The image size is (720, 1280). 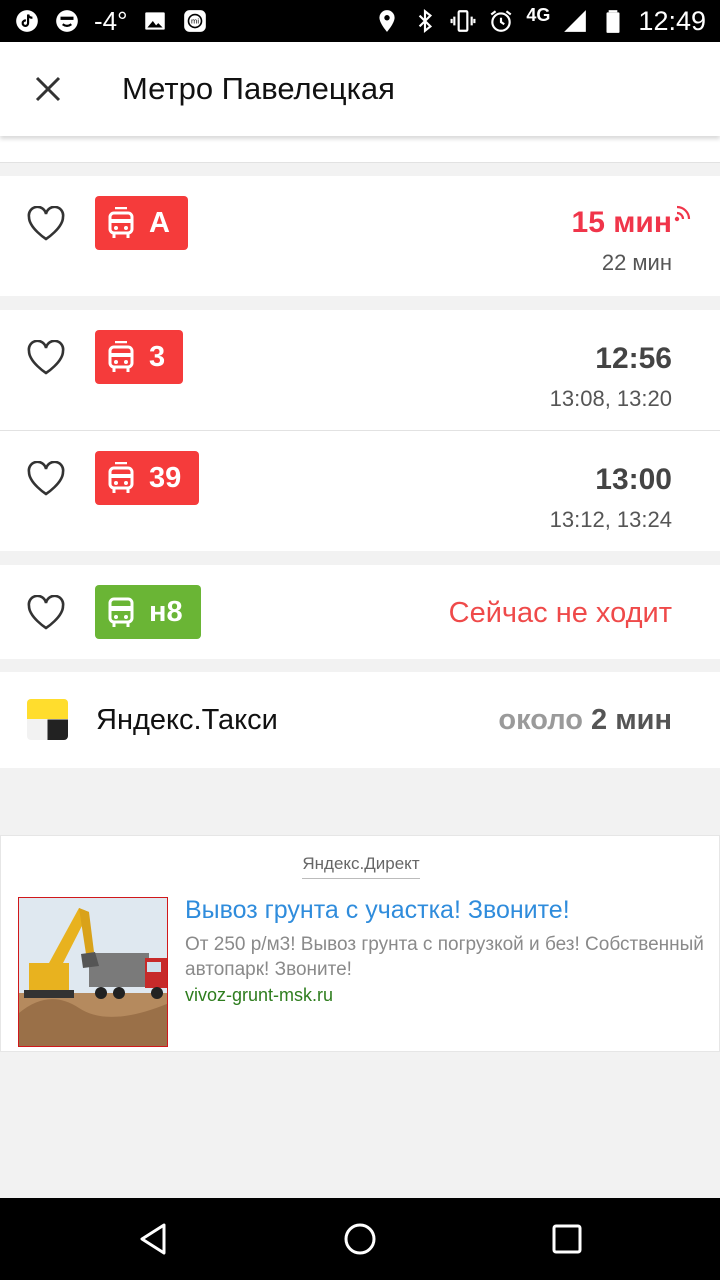 What do you see at coordinates (387, 21) in the screenshot?
I see `location-icon` at bounding box center [387, 21].